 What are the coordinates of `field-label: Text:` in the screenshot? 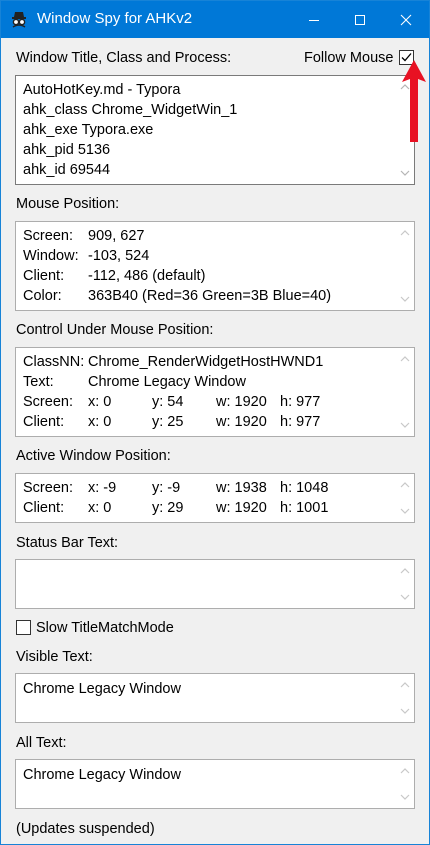 It's located at (38, 382).